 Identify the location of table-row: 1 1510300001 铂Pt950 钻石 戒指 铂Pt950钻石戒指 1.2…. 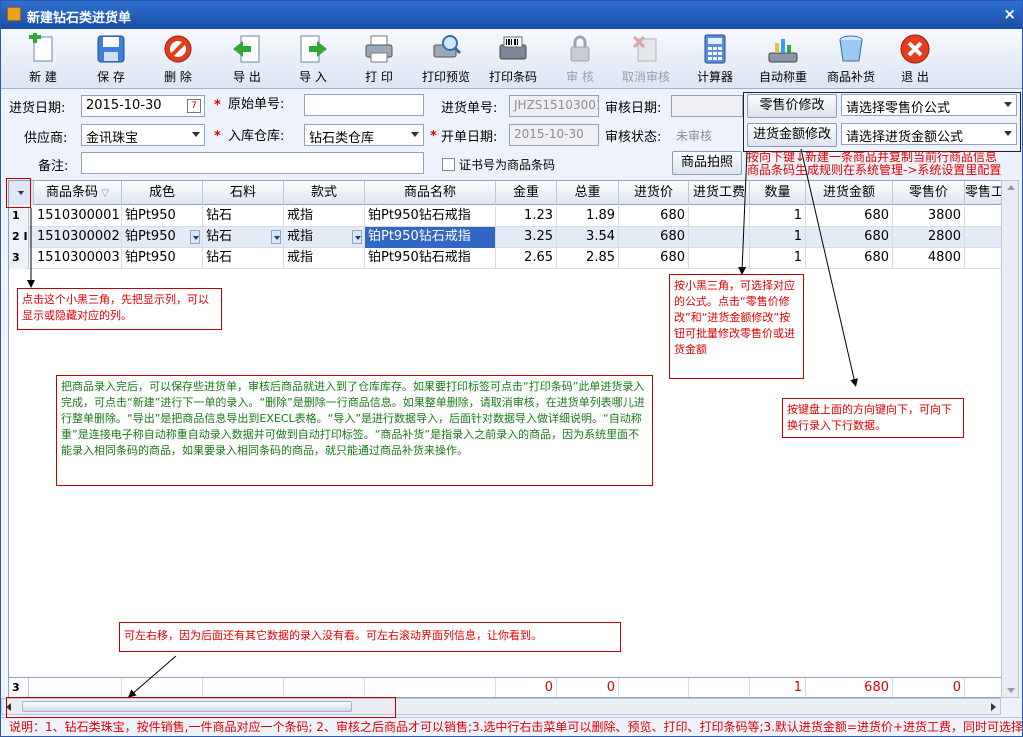
(513, 216).